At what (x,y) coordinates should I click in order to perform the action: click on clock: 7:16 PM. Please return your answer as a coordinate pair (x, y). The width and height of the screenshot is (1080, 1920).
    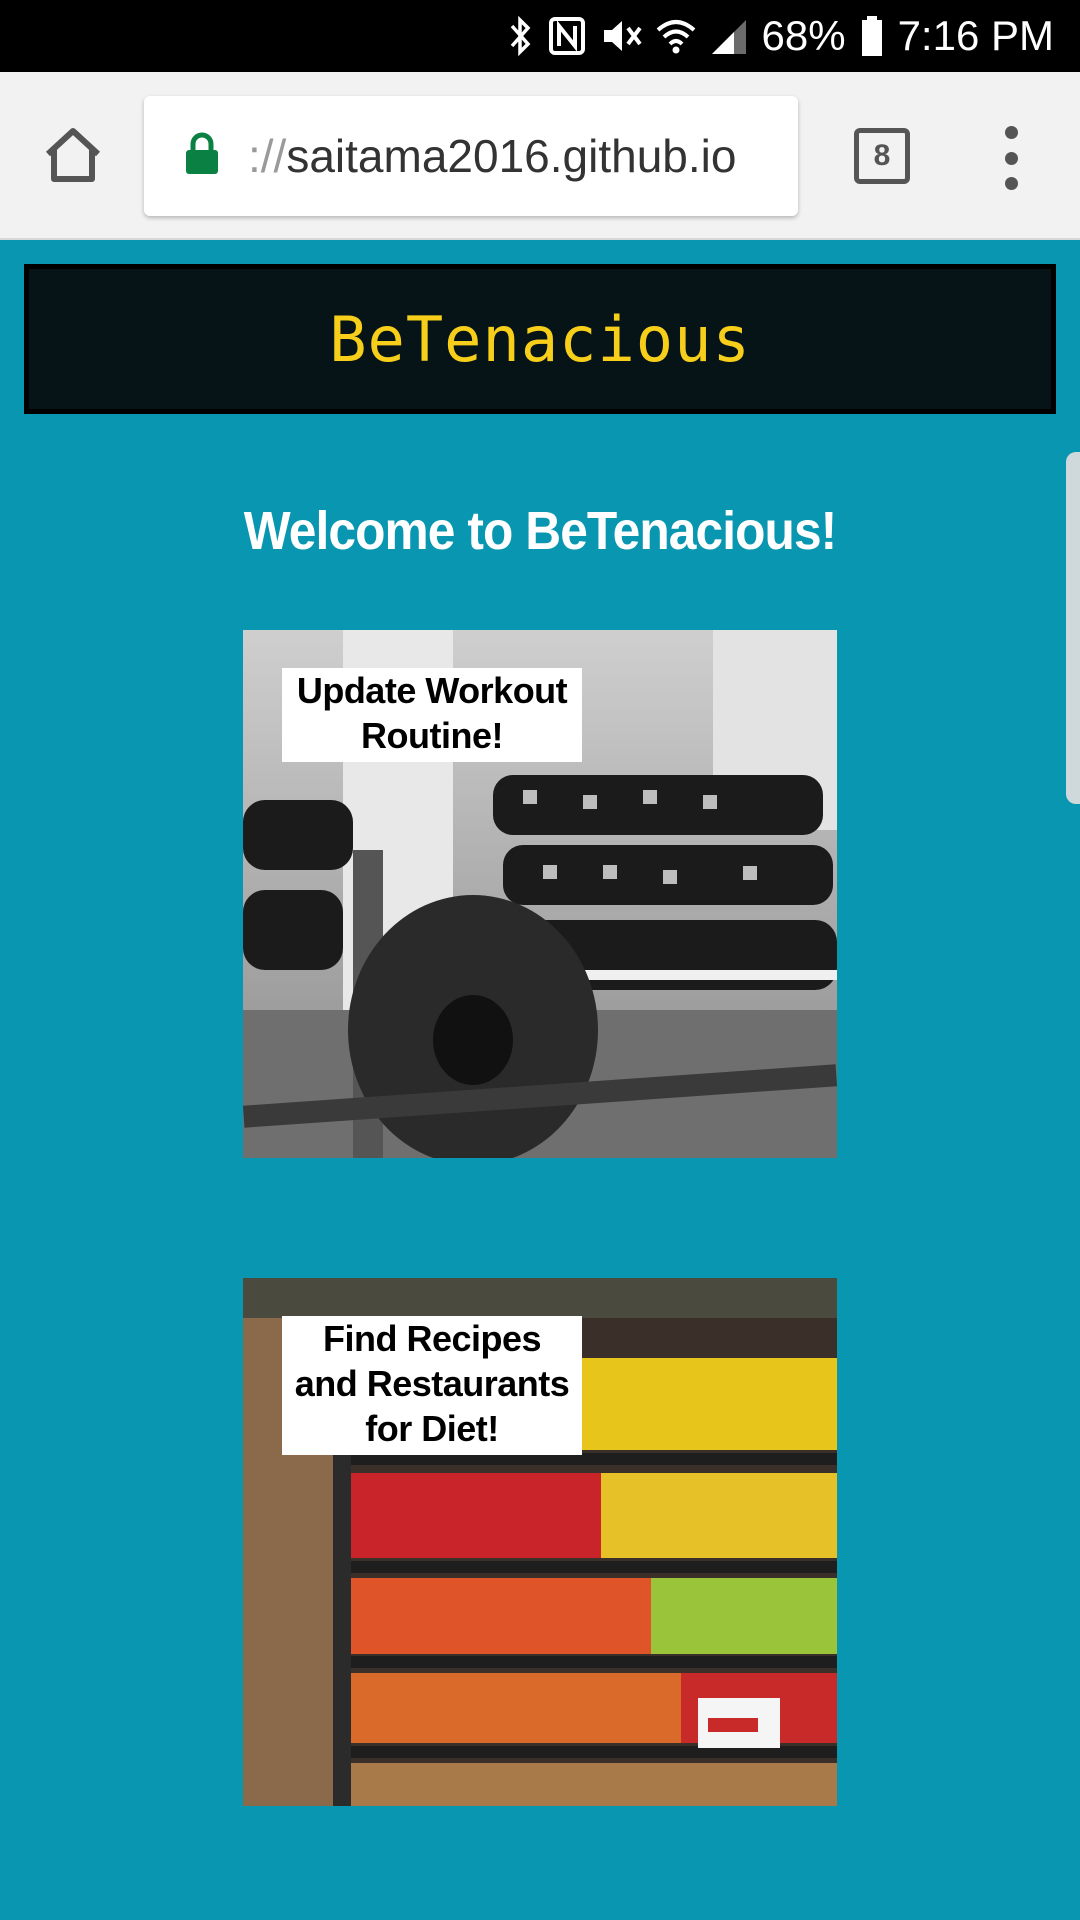
    Looking at the image, I should click on (975, 35).